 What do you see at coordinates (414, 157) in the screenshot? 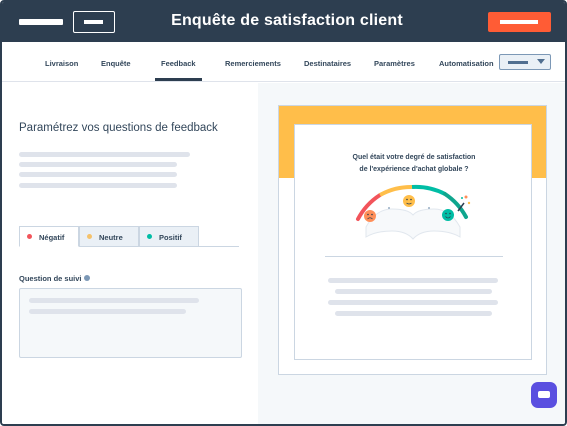
I see `question-line: Quel était votre degré de satisfaction` at bounding box center [414, 157].